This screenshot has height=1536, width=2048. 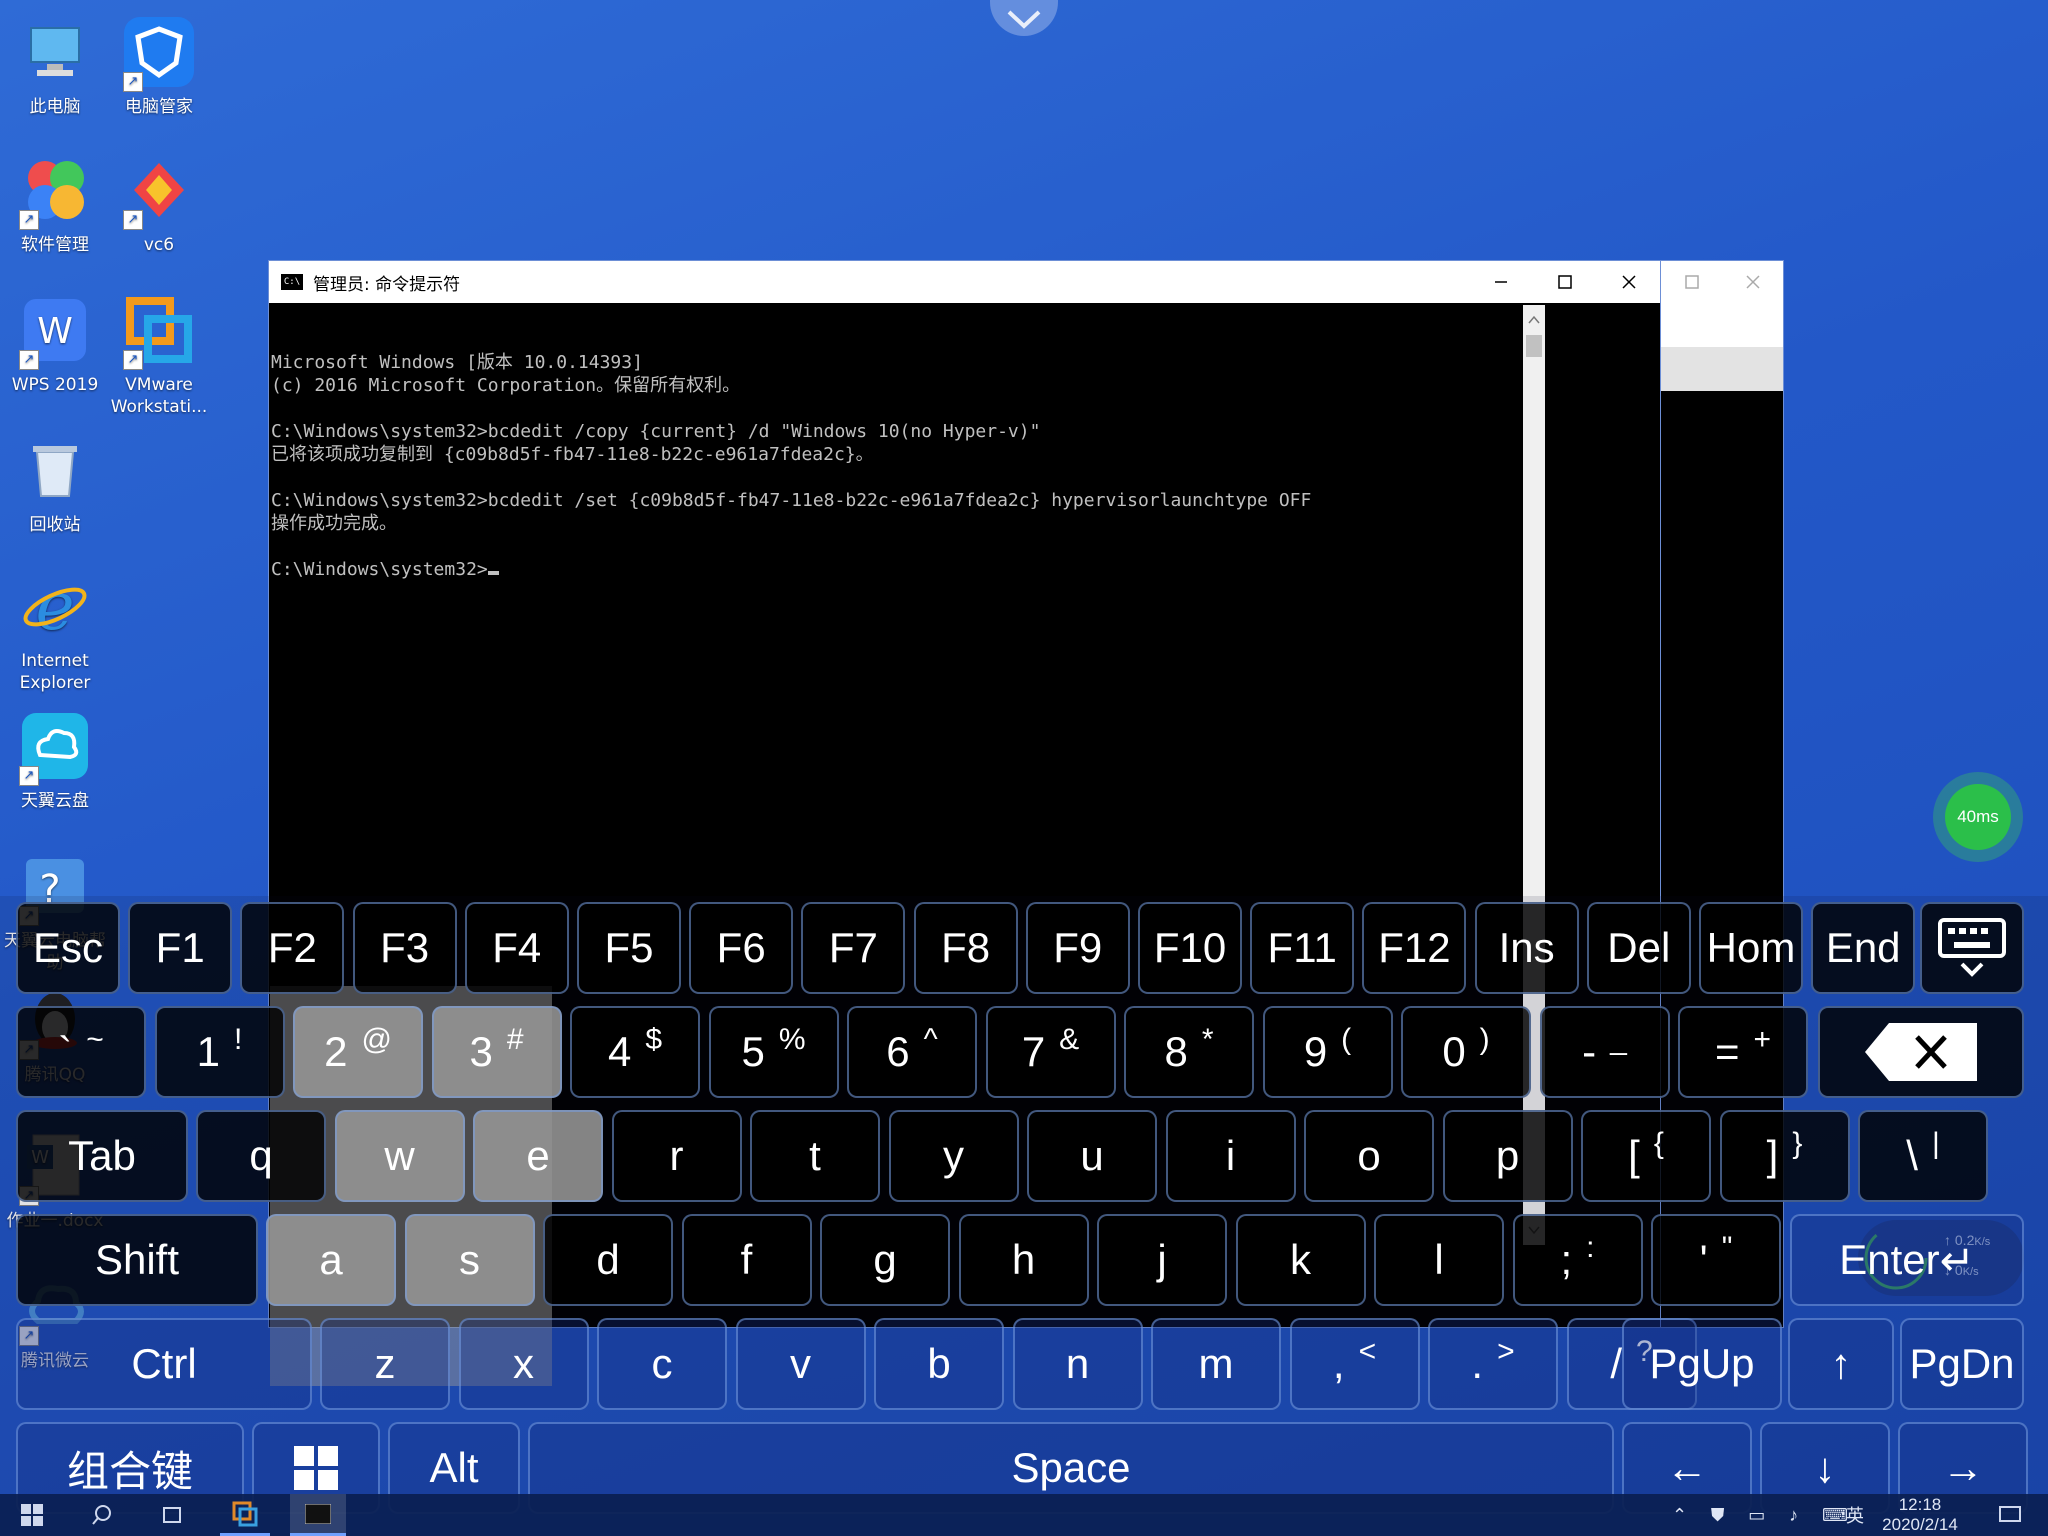 What do you see at coordinates (496, 1052) in the screenshot?
I see `key-row2: 3 #` at bounding box center [496, 1052].